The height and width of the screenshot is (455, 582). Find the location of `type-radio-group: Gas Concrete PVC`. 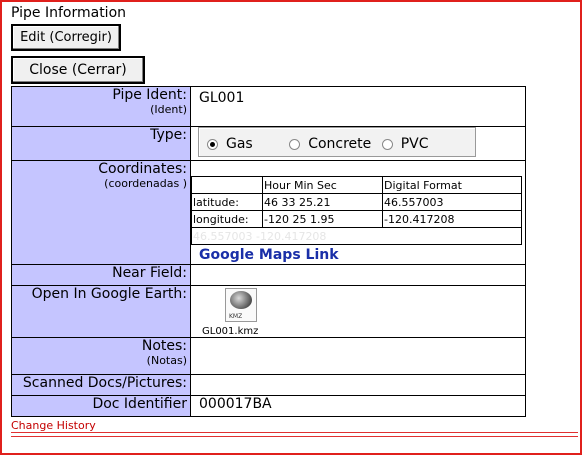

type-radio-group: Gas Concrete PVC is located at coordinates (337, 142).